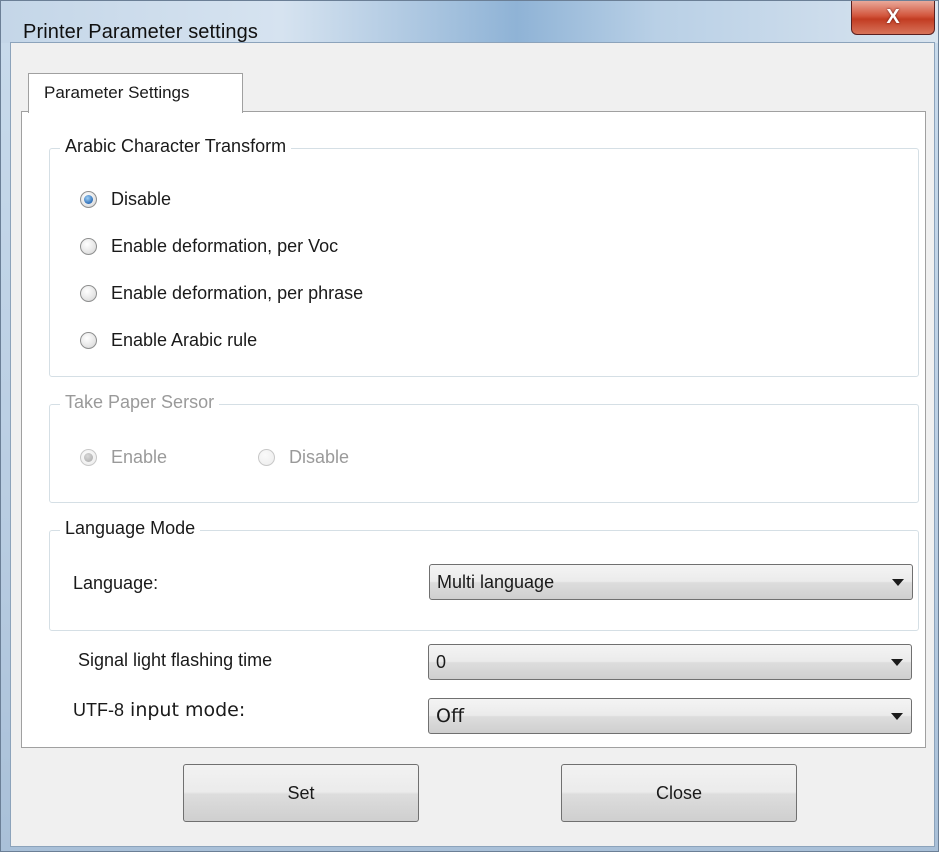  Describe the element at coordinates (184, 340) in the screenshot. I see `radio-label: Enable Arabic rule` at that location.